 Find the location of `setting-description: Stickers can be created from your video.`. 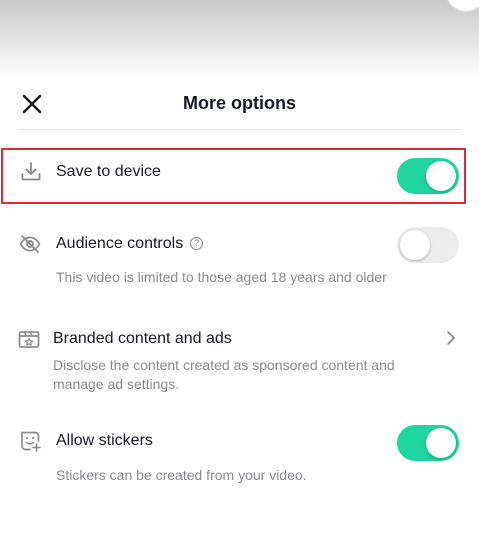

setting-description: Stickers can be created from your video. is located at coordinates (181, 475).